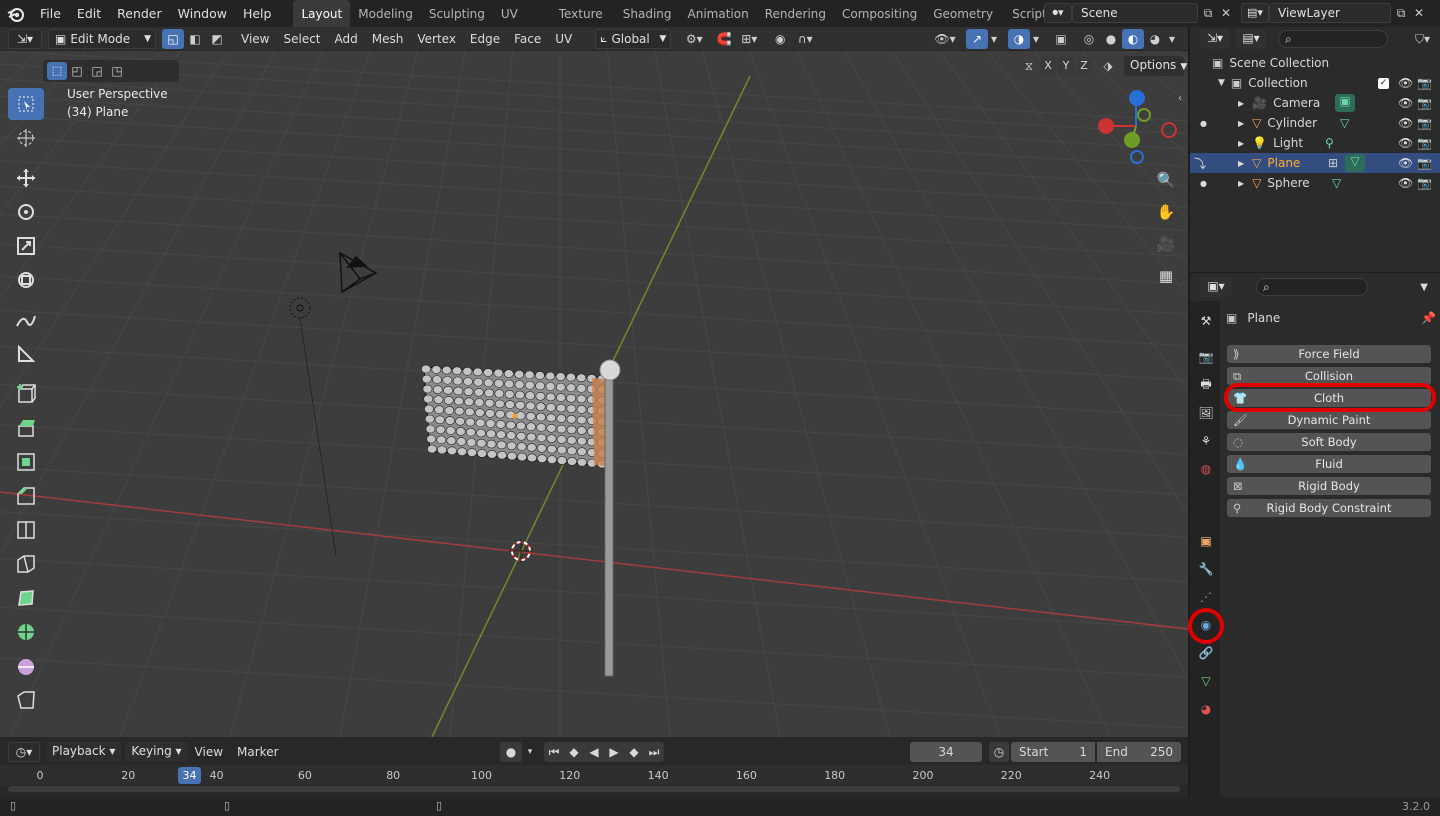 The height and width of the screenshot is (816, 1440). Describe the element at coordinates (26, 354) in the screenshot. I see `measure-tool-icon` at that location.